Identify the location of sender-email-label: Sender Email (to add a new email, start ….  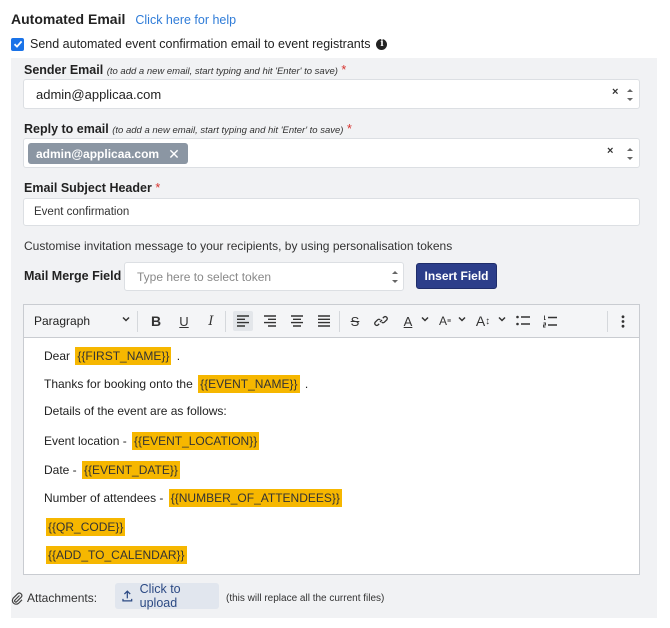
(185, 70).